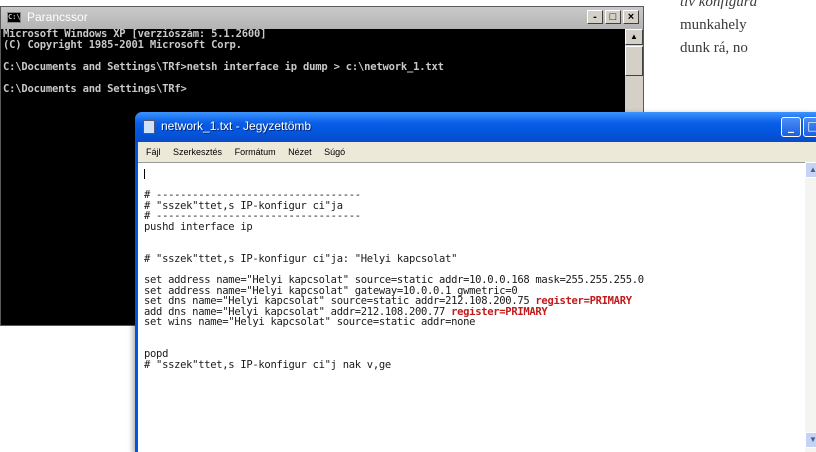 The image size is (816, 452). Describe the element at coordinates (149, 127) in the screenshot. I see `notepad-icon` at that location.